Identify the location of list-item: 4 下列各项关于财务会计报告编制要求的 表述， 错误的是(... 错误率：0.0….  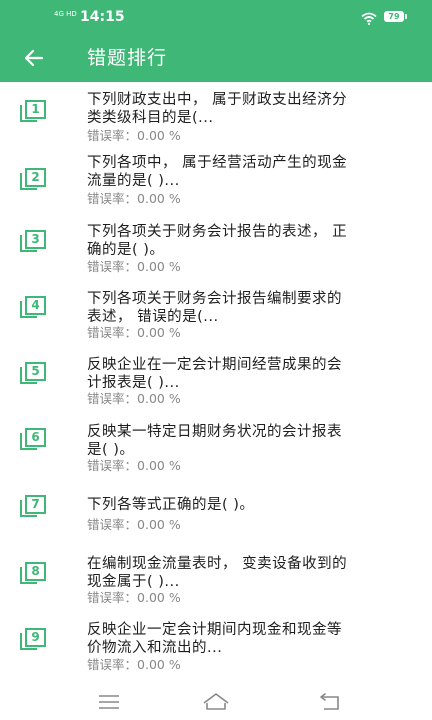
(216, 319).